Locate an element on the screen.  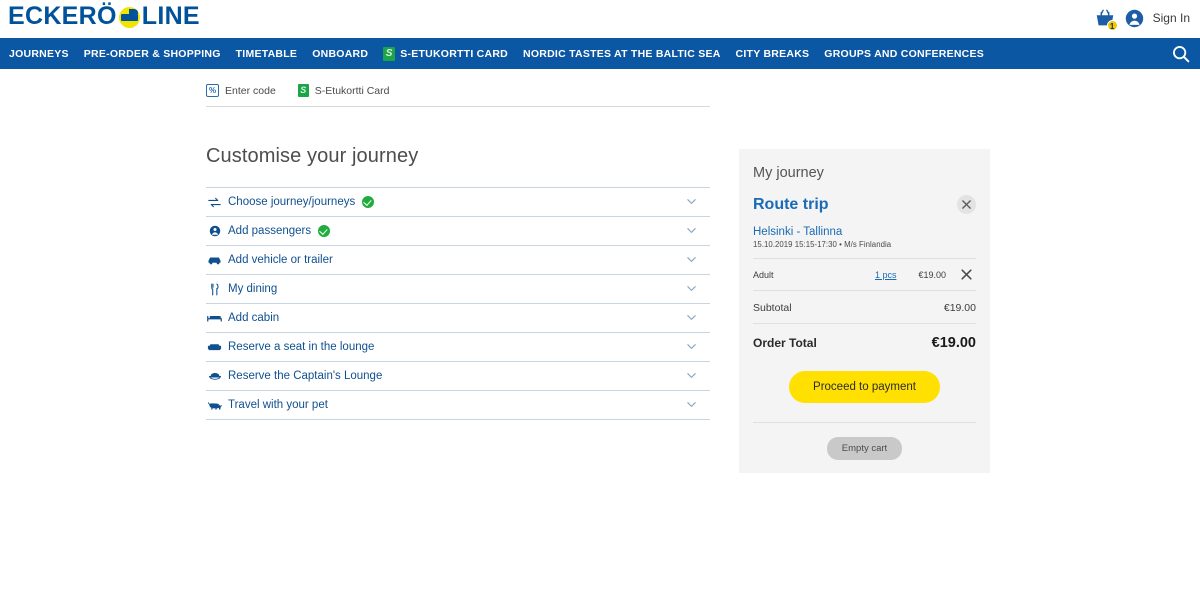
nav-item-nordic-tastes: NORDIC TASTES AT THE BALTIC SEA is located at coordinates (622, 54).